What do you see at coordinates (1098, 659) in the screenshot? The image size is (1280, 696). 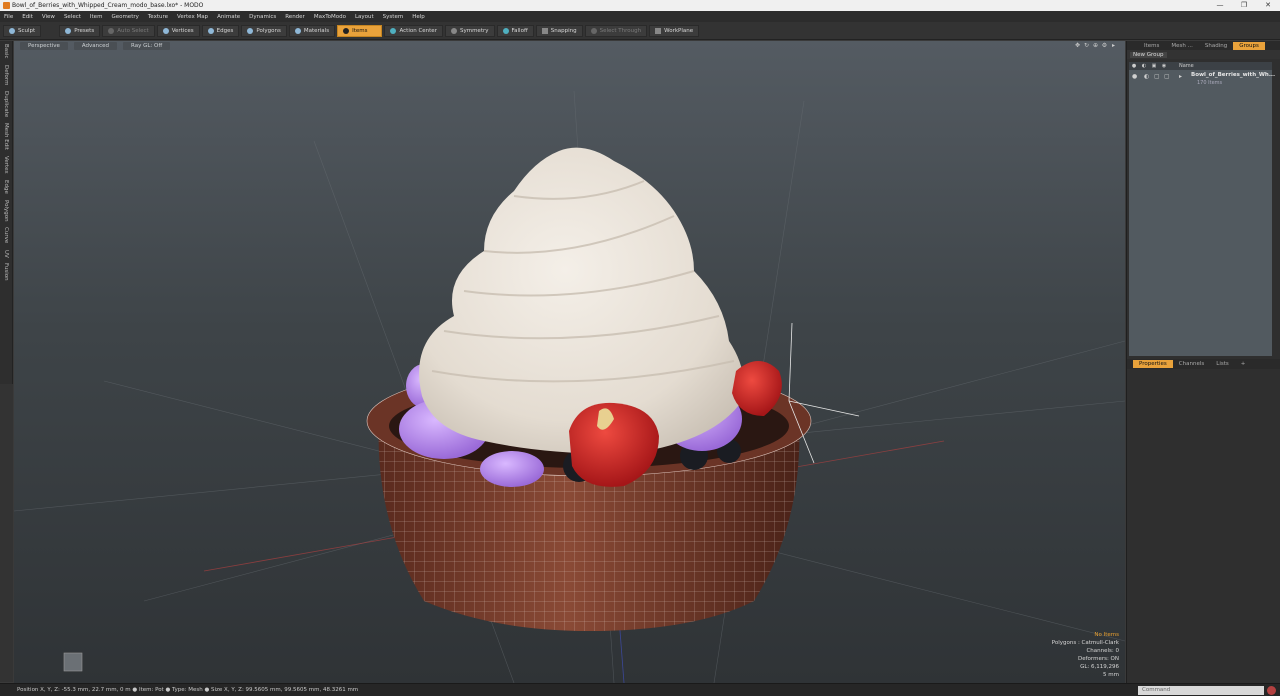 I see `deformers-info: Deformers: ON` at bounding box center [1098, 659].